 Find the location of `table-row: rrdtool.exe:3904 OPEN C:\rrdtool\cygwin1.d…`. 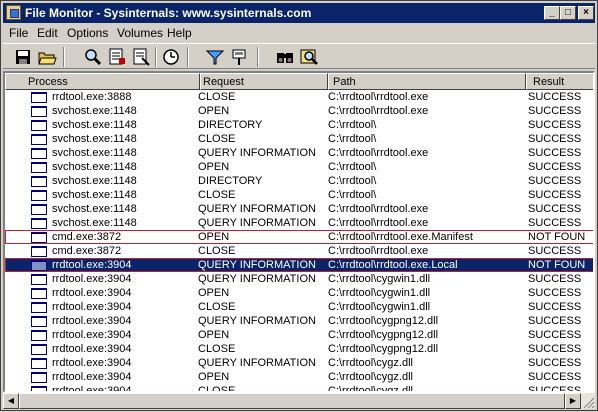

table-row: rrdtool.exe:3904 OPEN C:\rrdtool\cygwin1.d… is located at coordinates (299, 293).